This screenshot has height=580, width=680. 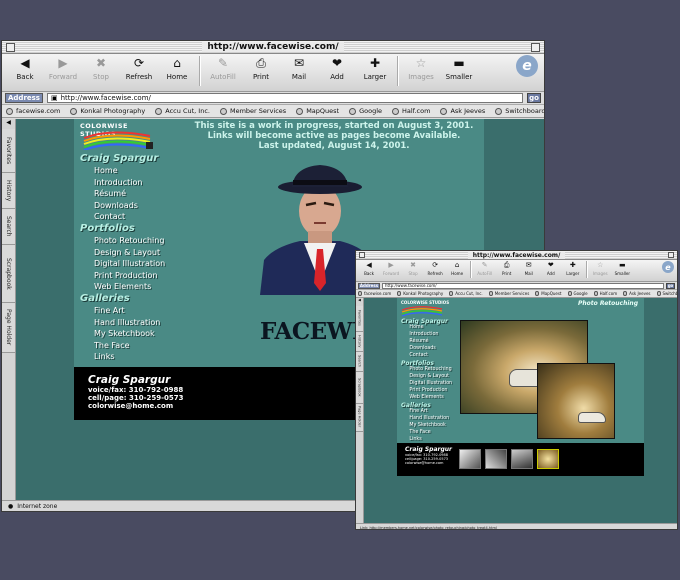 What do you see at coordinates (466, 293) in the screenshot?
I see `win2-favorite-link: Accu Cut, Inc.` at bounding box center [466, 293].